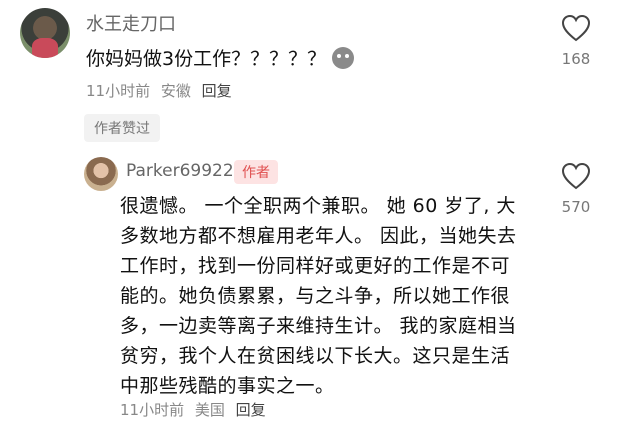 The image size is (640, 427). I want to click on like-count: 168, so click(576, 59).